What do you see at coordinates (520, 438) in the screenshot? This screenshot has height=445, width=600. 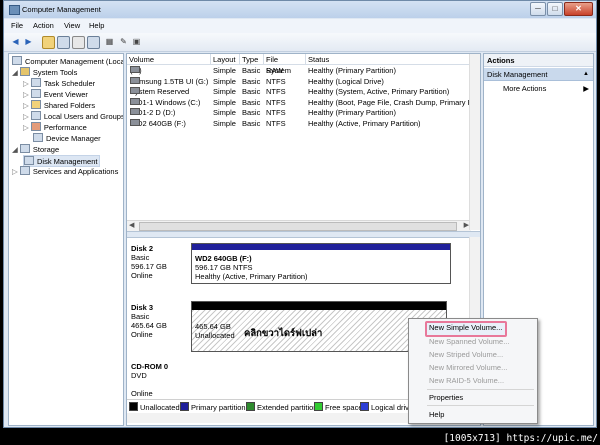 I see `watermark: [1005x713] https://upic.me/` at bounding box center [520, 438].